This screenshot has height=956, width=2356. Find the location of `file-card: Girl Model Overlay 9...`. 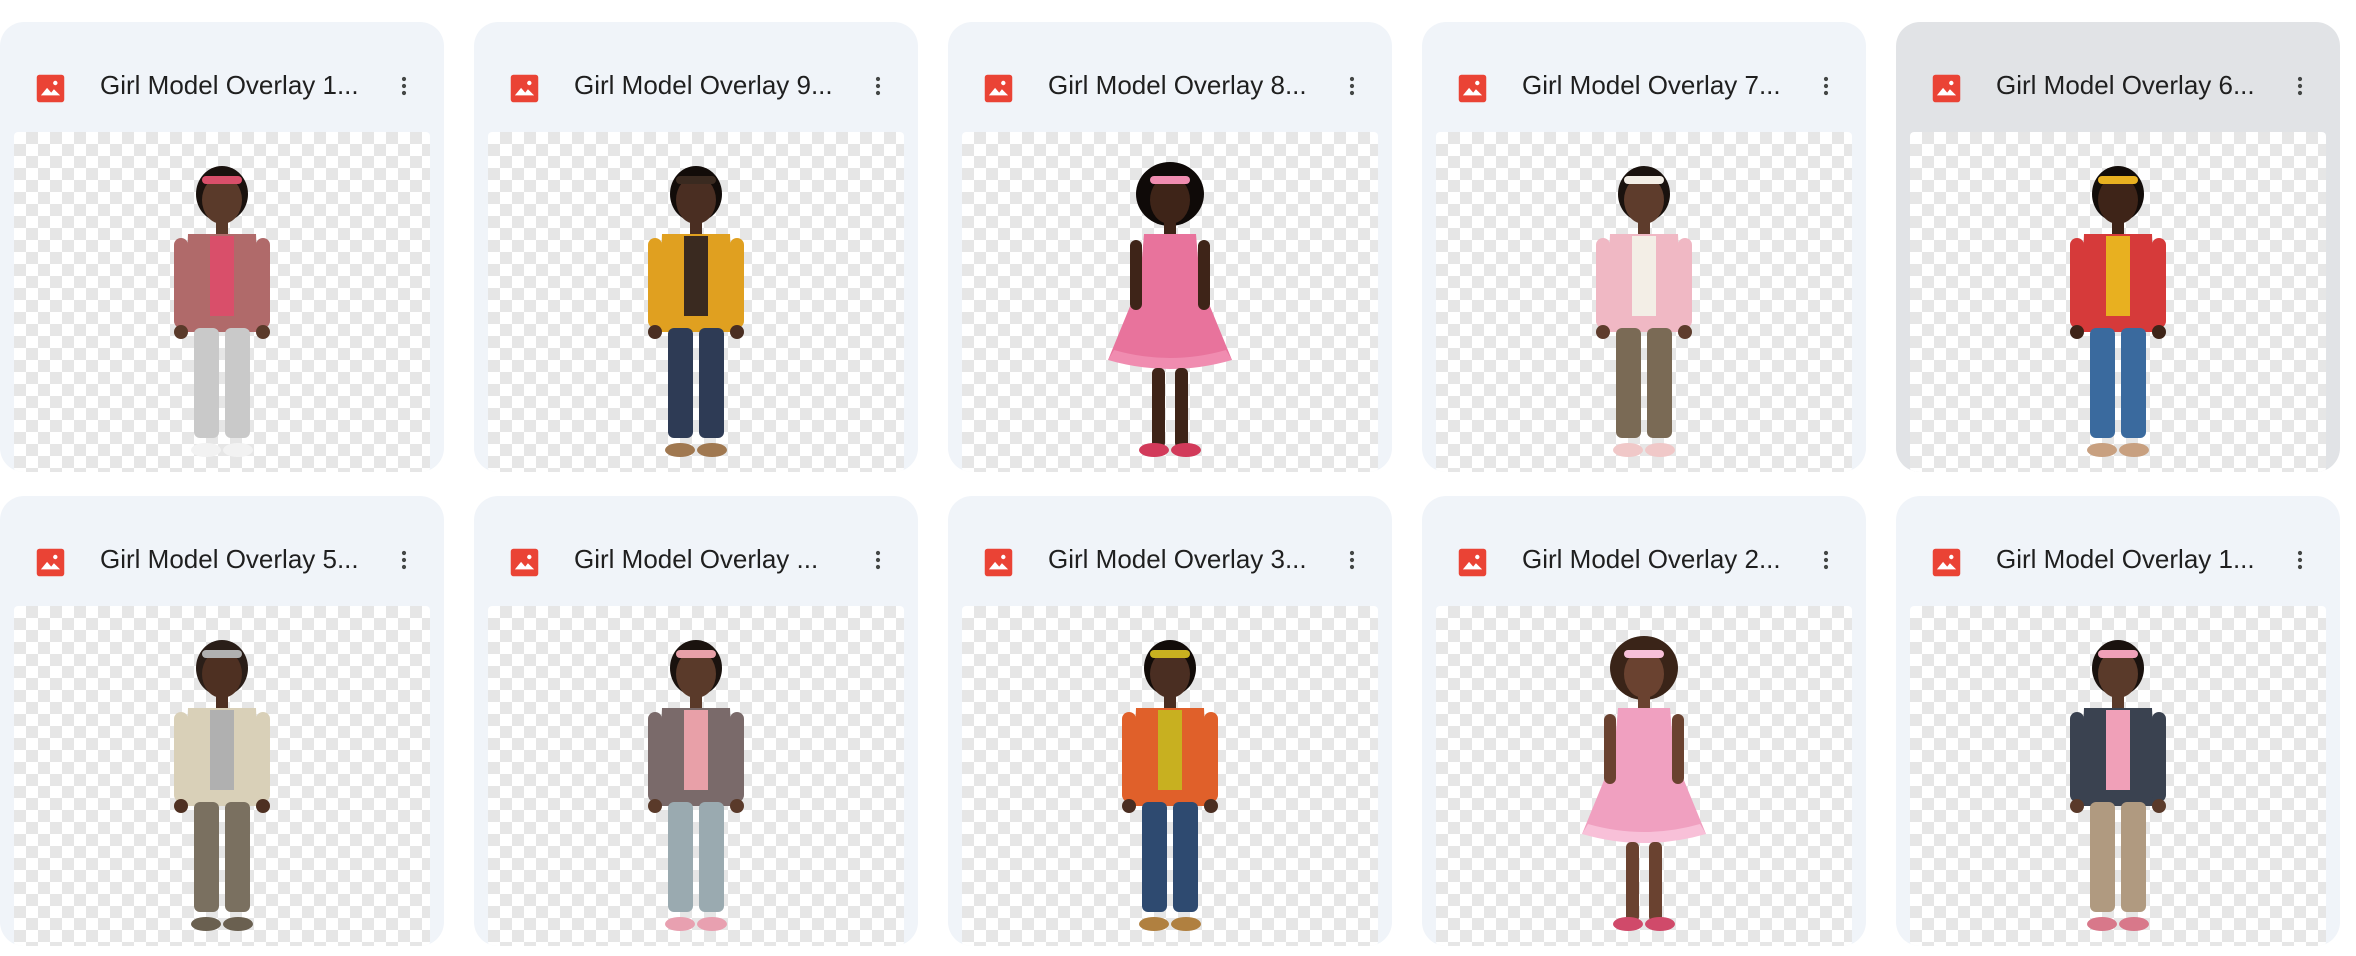

file-card: Girl Model Overlay 9... is located at coordinates (696, 247).